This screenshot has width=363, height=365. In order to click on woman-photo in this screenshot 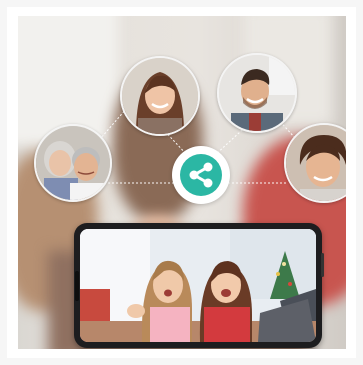, I will do `click(160, 96)`.